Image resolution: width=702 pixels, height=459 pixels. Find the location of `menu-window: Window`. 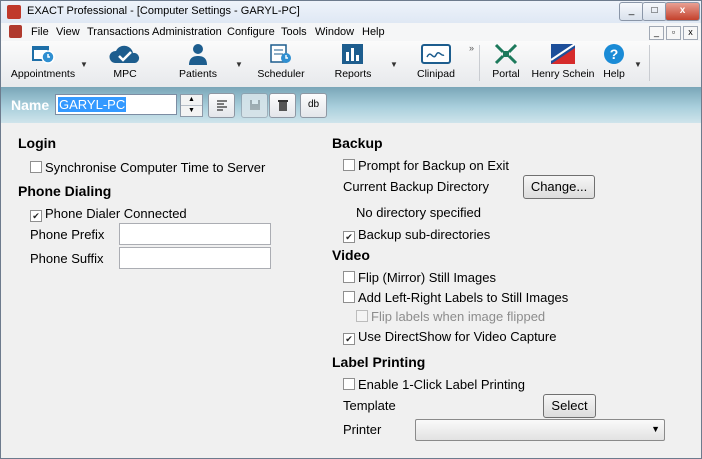

menu-window: Window is located at coordinates (334, 32).